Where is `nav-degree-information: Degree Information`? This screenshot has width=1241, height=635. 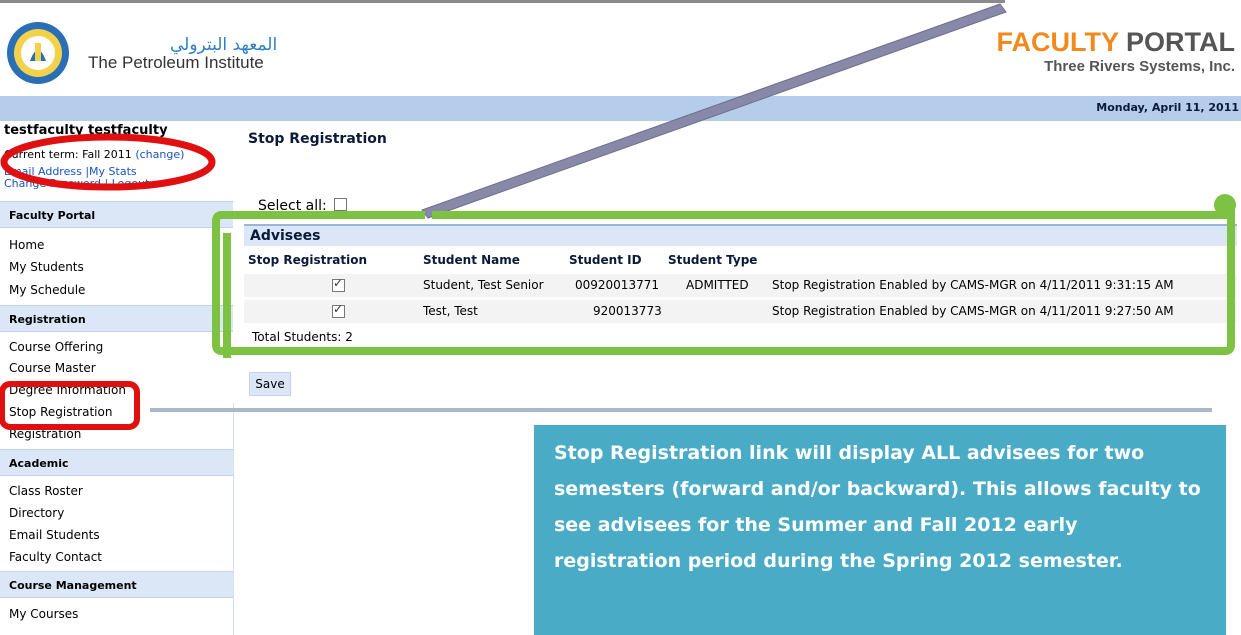
nav-degree-information: Degree Information is located at coordinates (67, 390).